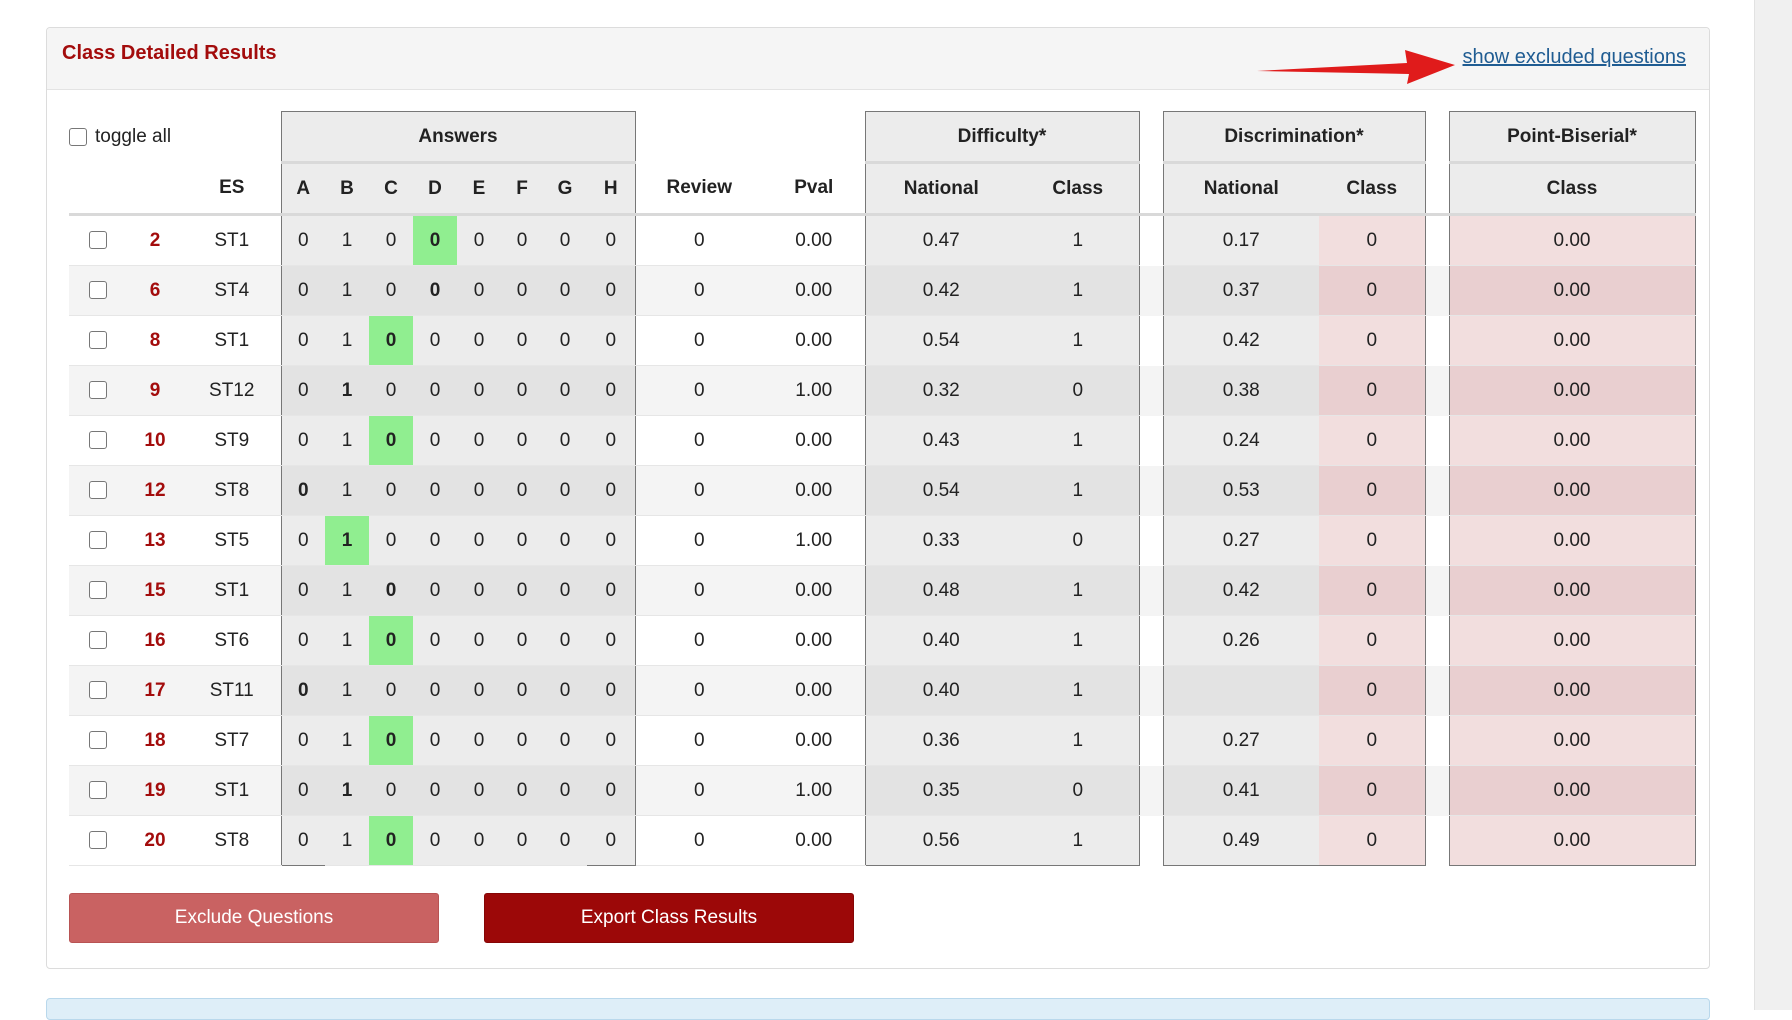  I want to click on question-number: 15, so click(155, 590).